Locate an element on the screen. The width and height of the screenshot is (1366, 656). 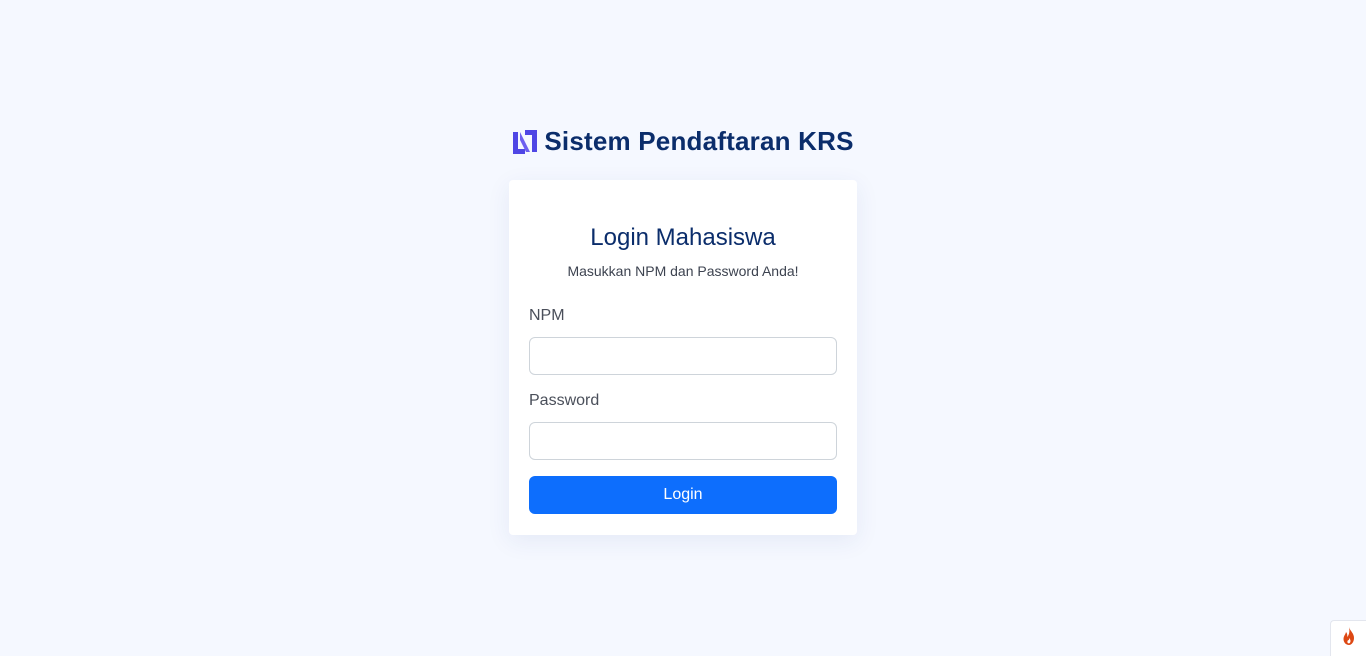
app-title: Sistem Pendaftaran KRS is located at coordinates (699, 141).